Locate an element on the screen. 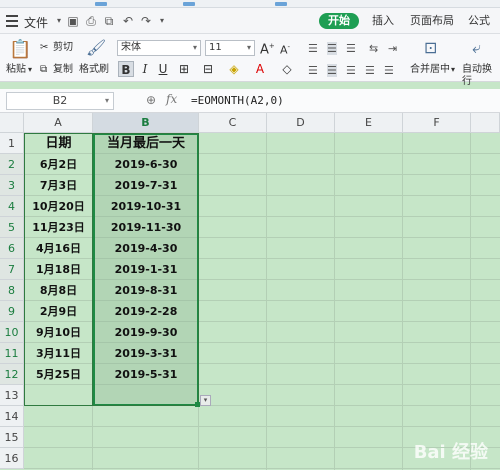 This screenshot has width=500, height=470. row-header-2: 2 is located at coordinates (12, 164).